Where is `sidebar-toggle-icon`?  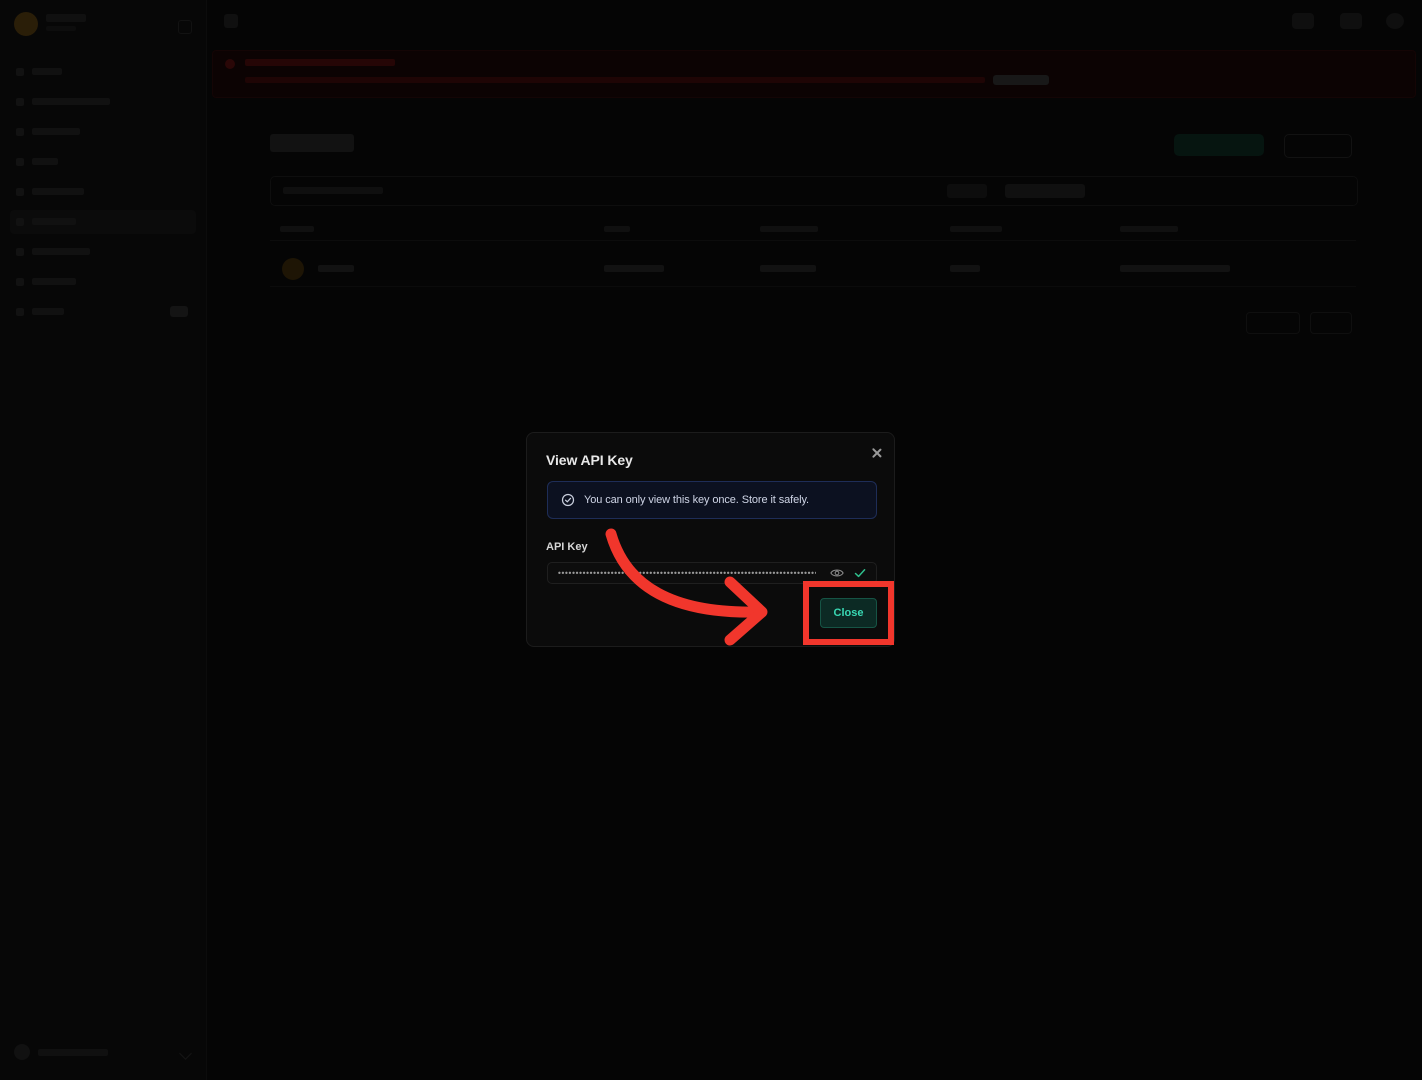
sidebar-toggle-icon is located at coordinates (231, 21).